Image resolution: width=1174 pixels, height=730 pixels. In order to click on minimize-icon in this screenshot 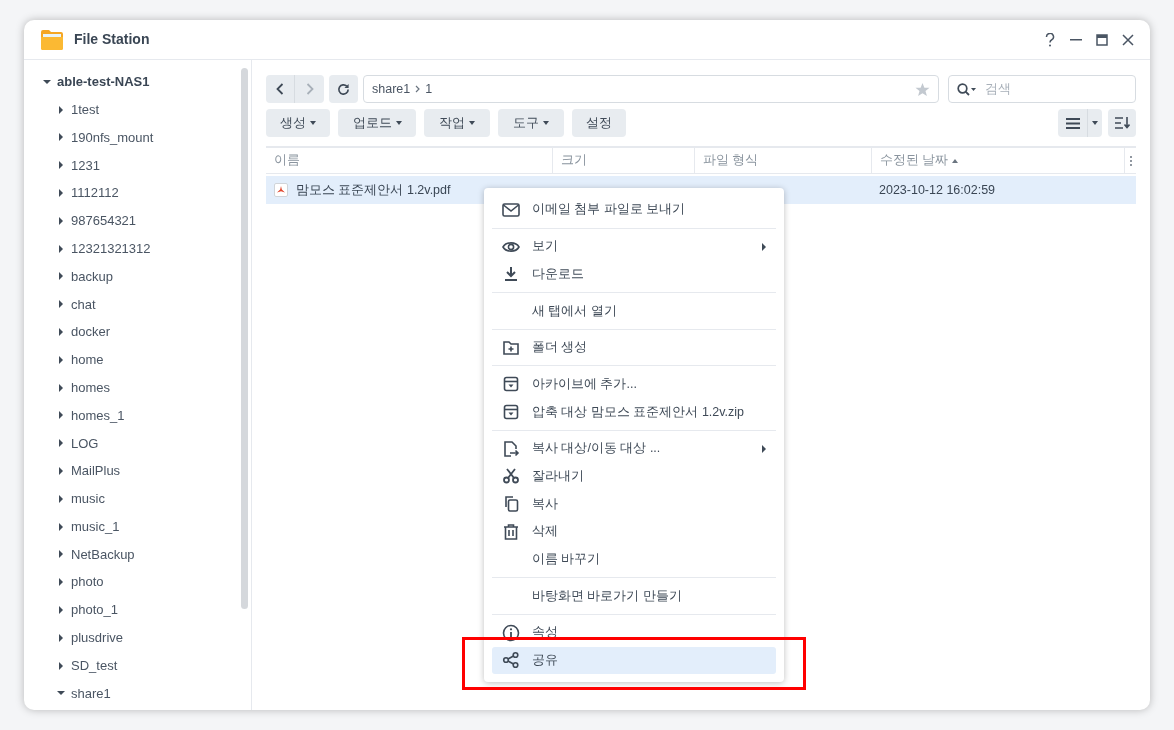, I will do `click(1076, 39)`.